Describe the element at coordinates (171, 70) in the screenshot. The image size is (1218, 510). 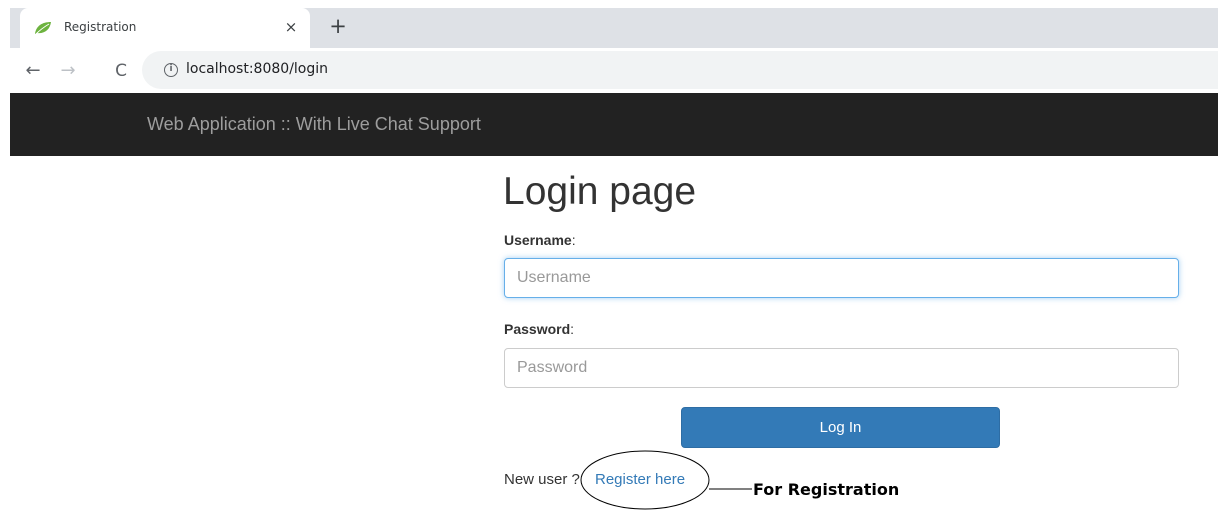
I see `site-info-icon: i` at that location.